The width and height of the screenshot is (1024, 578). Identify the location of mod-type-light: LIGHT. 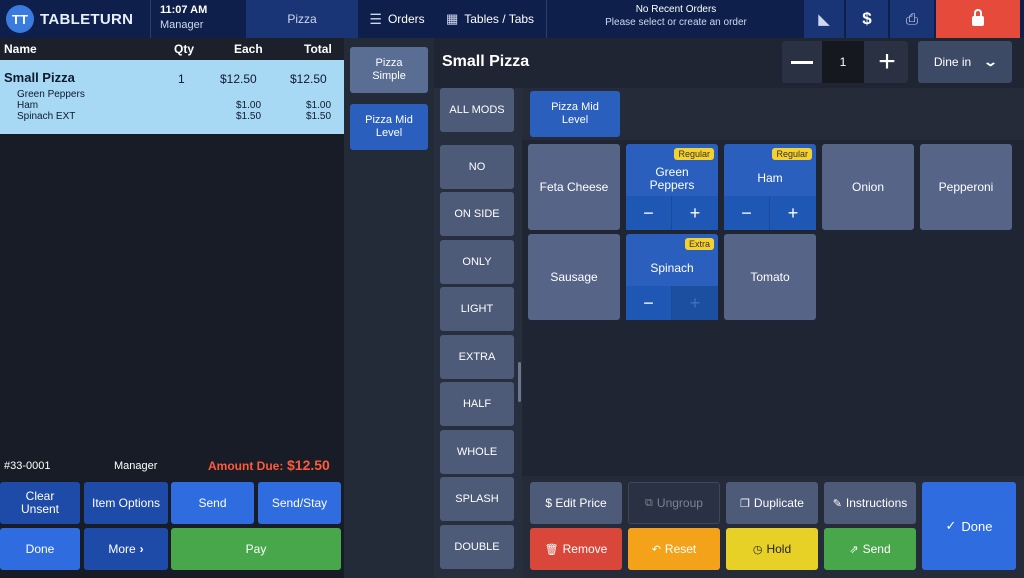
(477, 309).